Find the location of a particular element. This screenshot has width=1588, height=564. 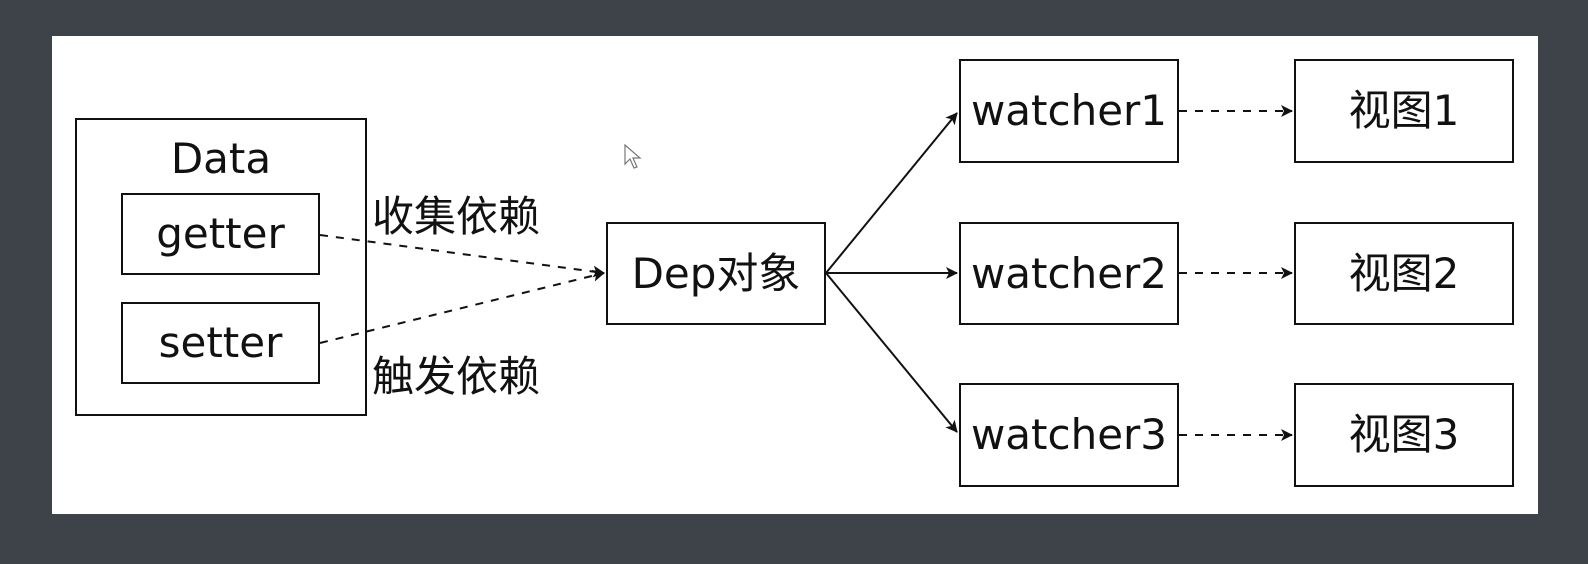

trigger-dependency-label: 触发依赖 is located at coordinates (456, 376).